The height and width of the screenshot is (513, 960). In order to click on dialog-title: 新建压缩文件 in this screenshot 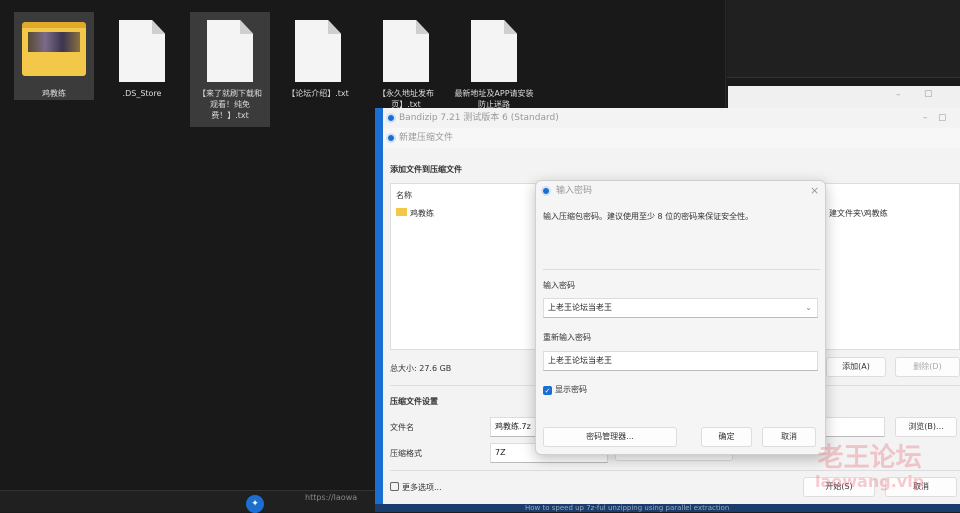, I will do `click(426, 138)`.